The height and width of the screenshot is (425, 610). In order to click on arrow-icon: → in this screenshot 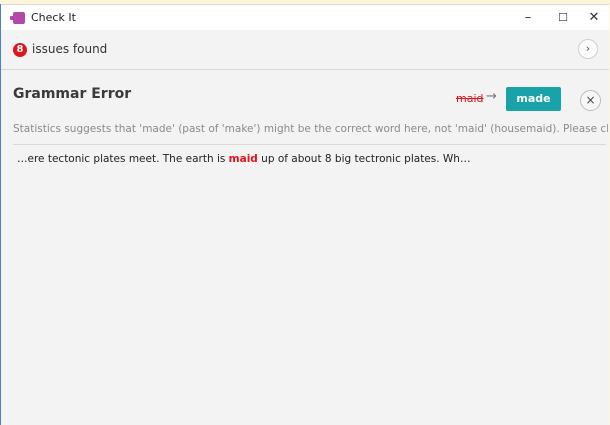, I will do `click(491, 96)`.